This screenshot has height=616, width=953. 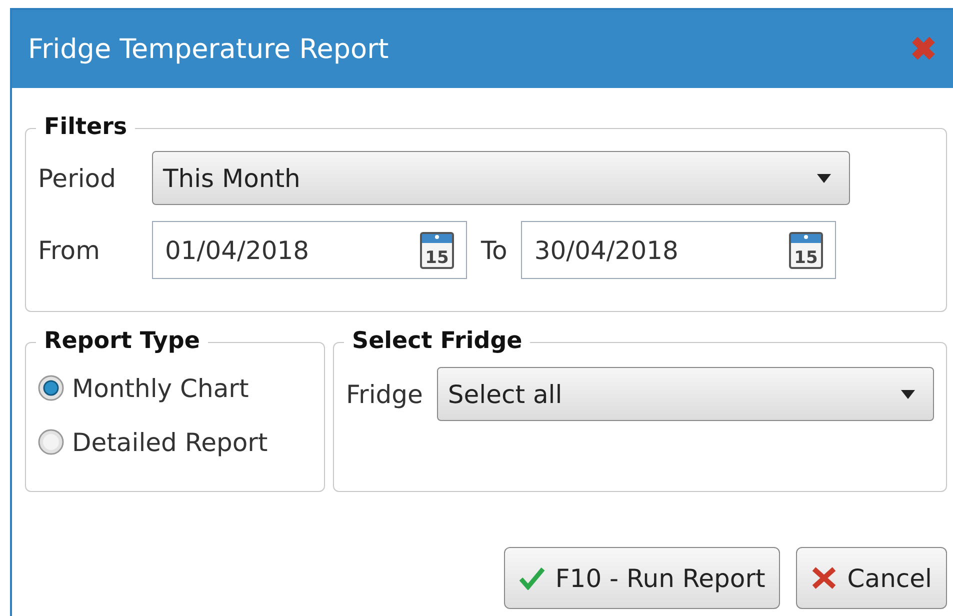 What do you see at coordinates (160, 388) in the screenshot?
I see `radio-label: Monthly Chart` at bounding box center [160, 388].